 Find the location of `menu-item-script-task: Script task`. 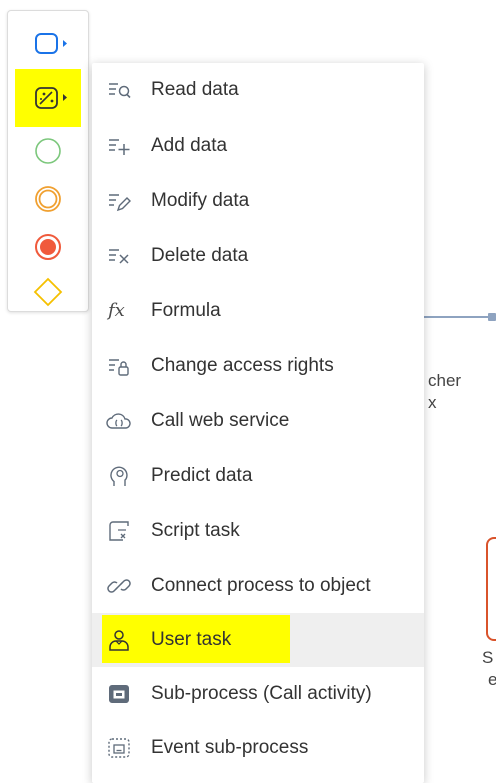

menu-item-script-task: Script task is located at coordinates (258, 531).